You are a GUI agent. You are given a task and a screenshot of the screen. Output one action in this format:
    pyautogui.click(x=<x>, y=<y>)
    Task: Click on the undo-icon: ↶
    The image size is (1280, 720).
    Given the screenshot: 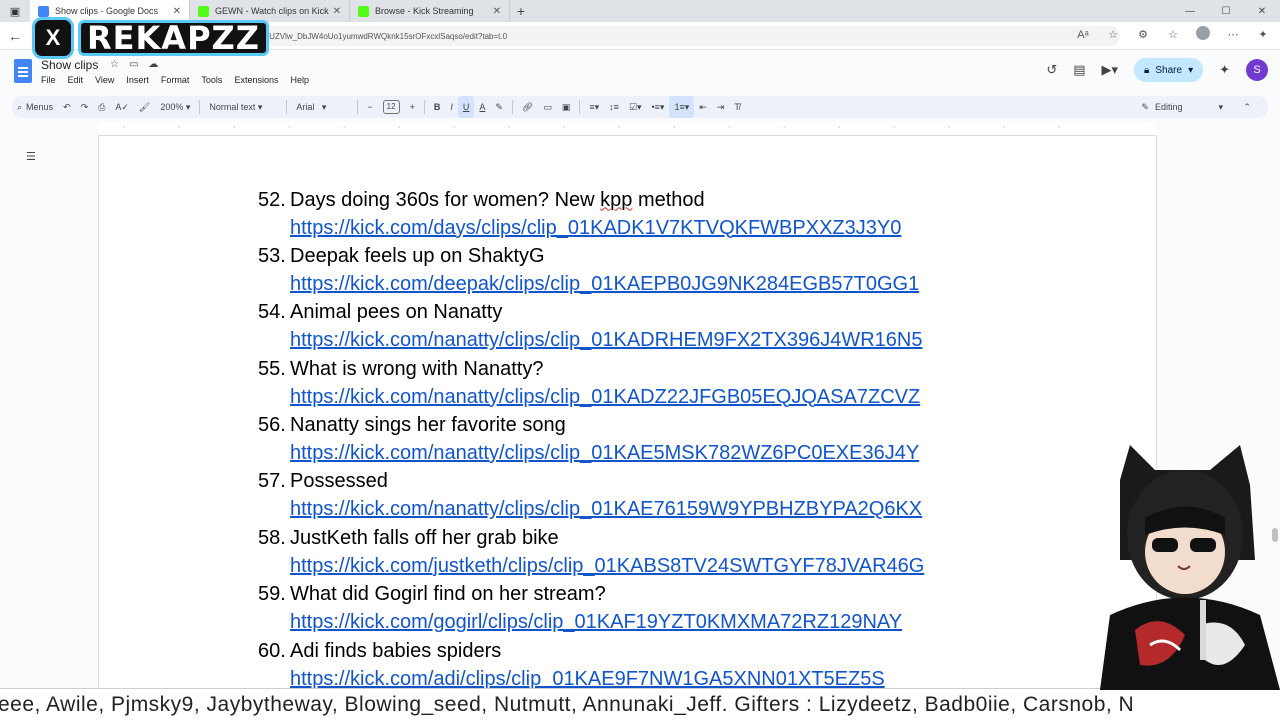 What is the action you would take?
    pyautogui.click(x=67, y=107)
    